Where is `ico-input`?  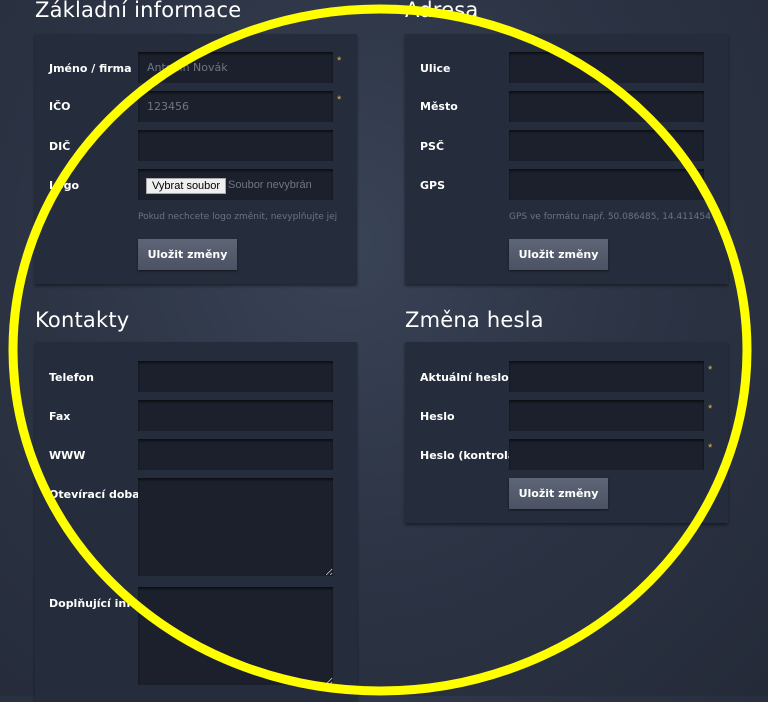 ico-input is located at coordinates (235, 106).